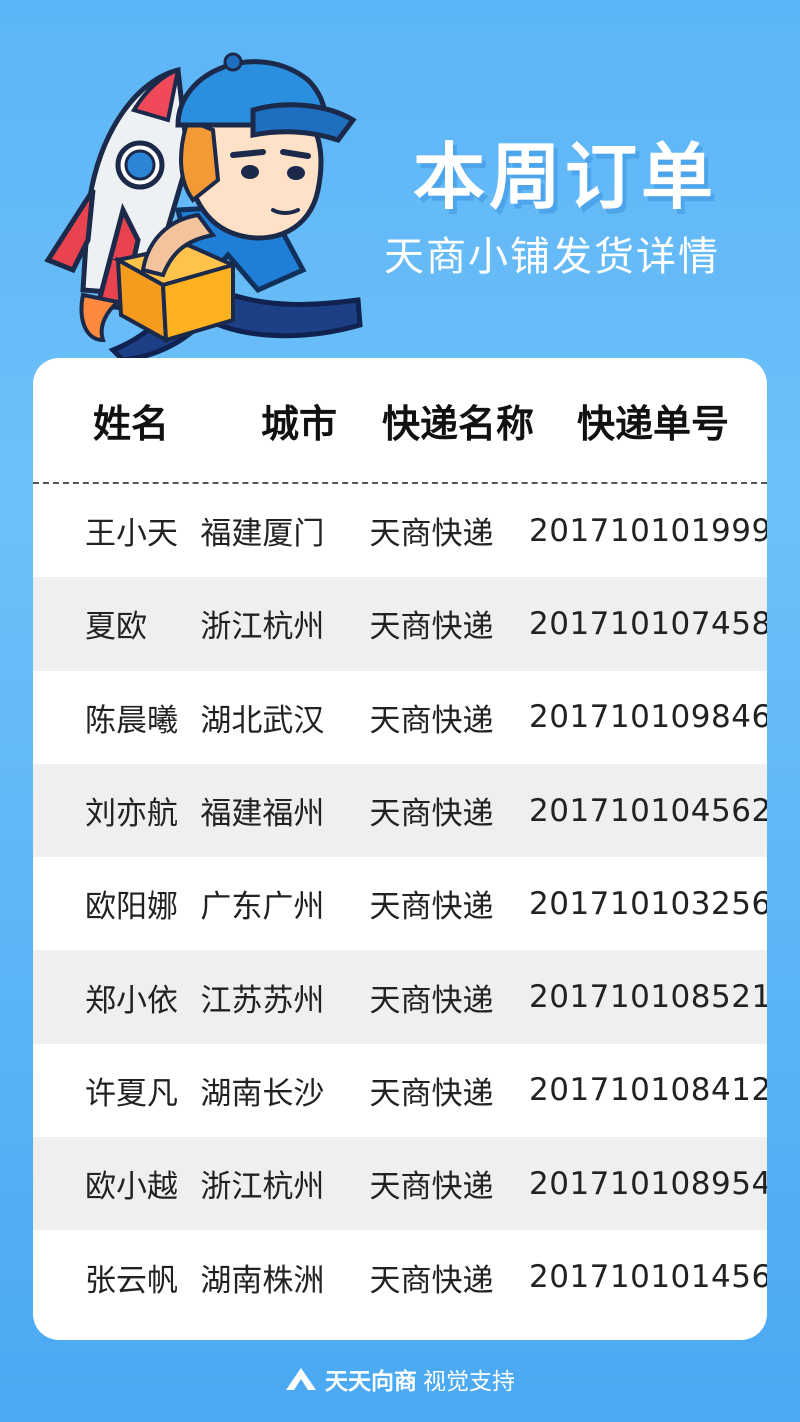 This screenshot has width=800, height=1422. Describe the element at coordinates (262, 1000) in the screenshot. I see `cell-city: 江苏苏州` at that location.